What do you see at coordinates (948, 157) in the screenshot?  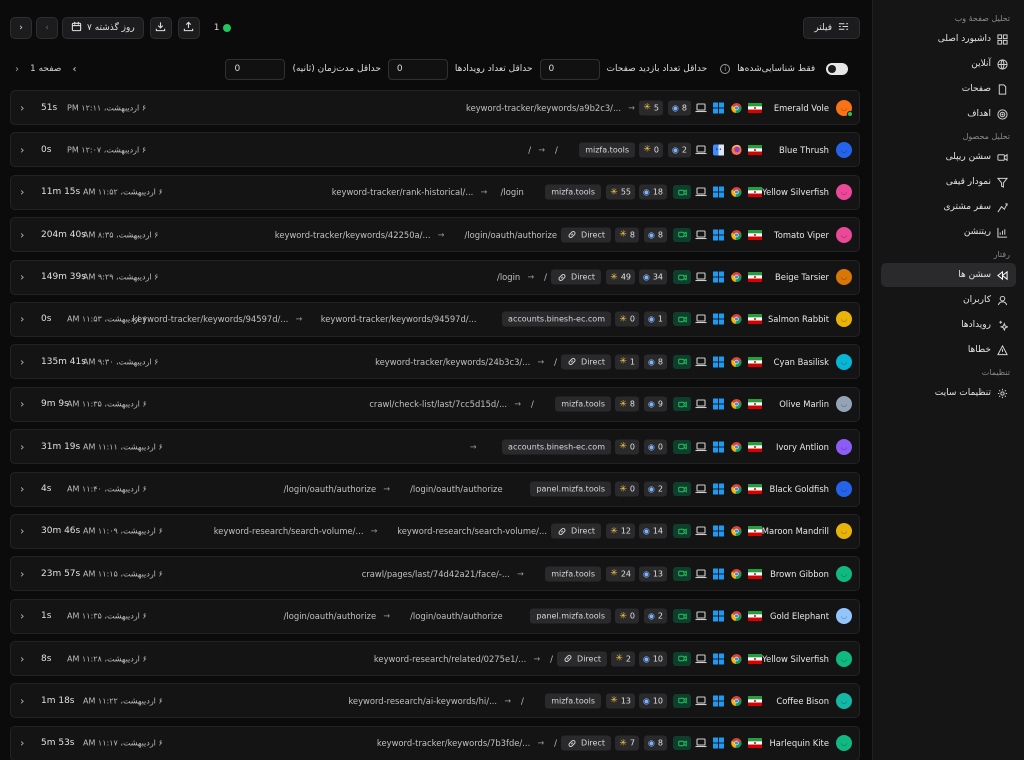 I see `sidebar-item-video: سشن ریپلی` at bounding box center [948, 157].